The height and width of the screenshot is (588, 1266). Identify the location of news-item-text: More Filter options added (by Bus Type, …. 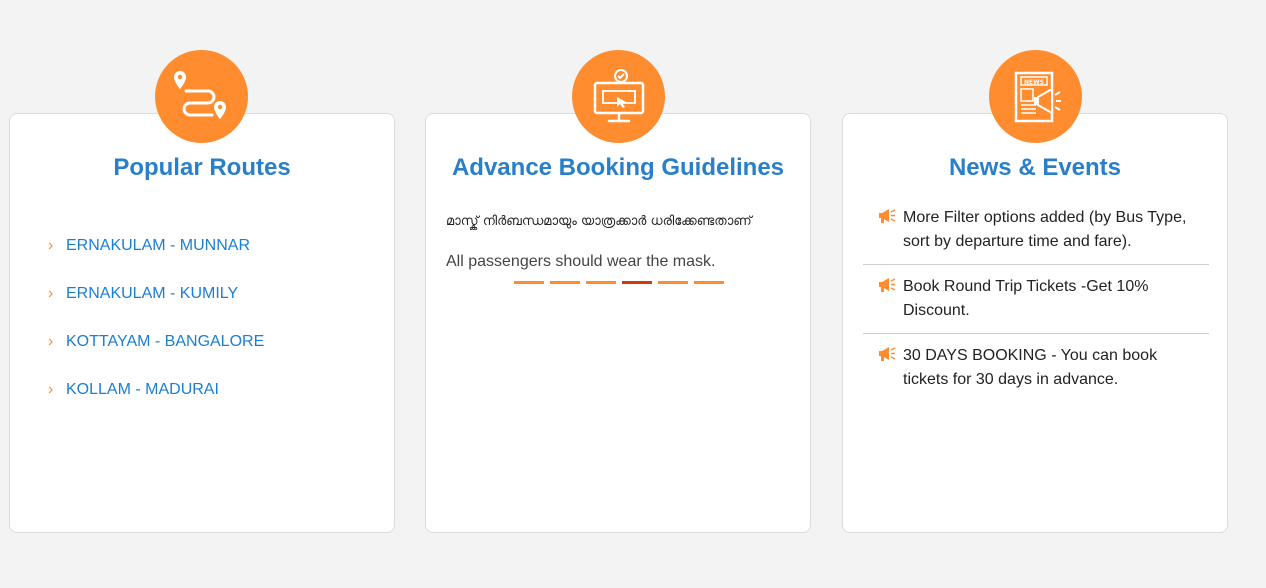
(1045, 229).